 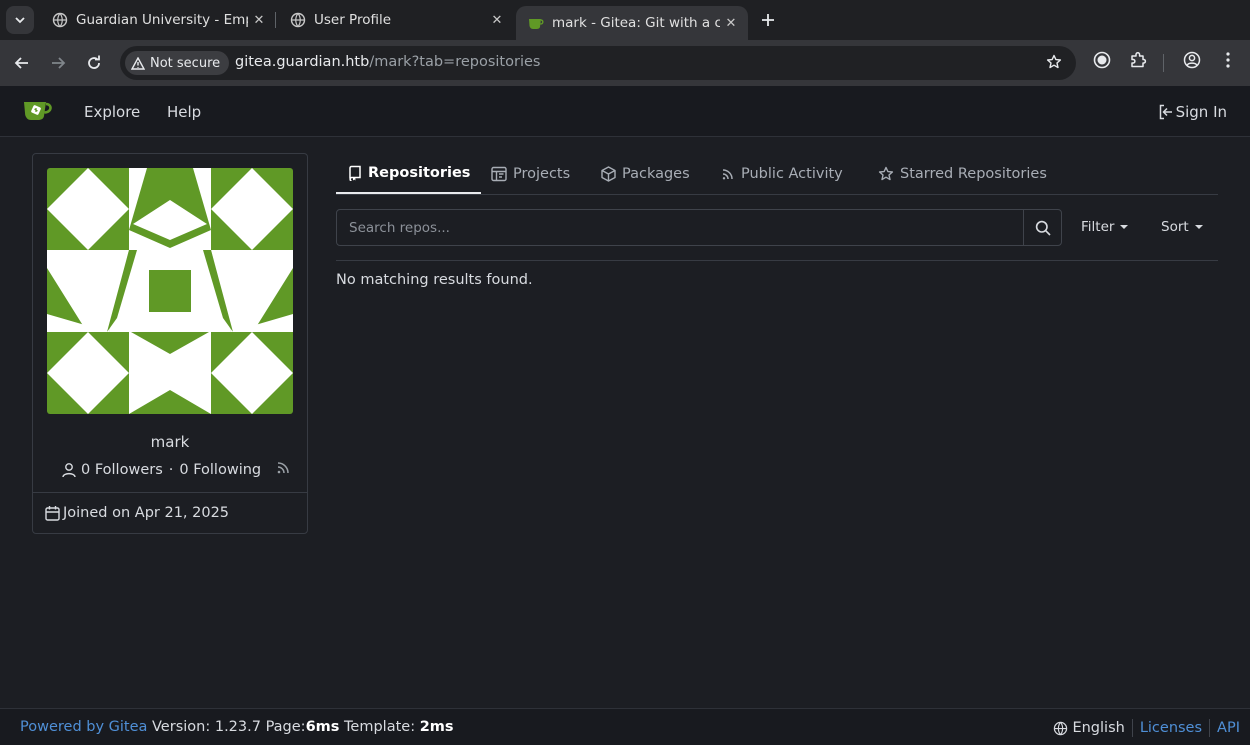 I want to click on arrow-left-icon, so click(x=21, y=63).